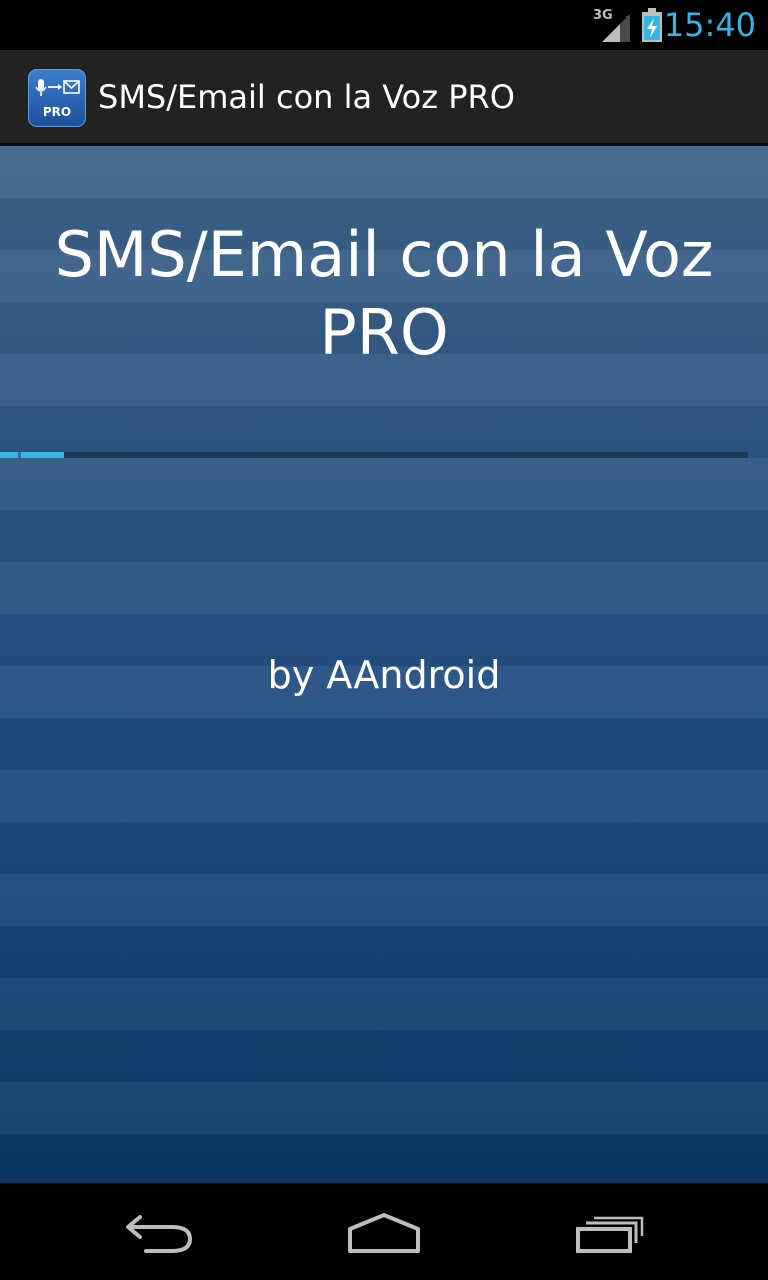 Image resolution: width=768 pixels, height=1280 pixels. I want to click on signal-icon, so click(616, 28).